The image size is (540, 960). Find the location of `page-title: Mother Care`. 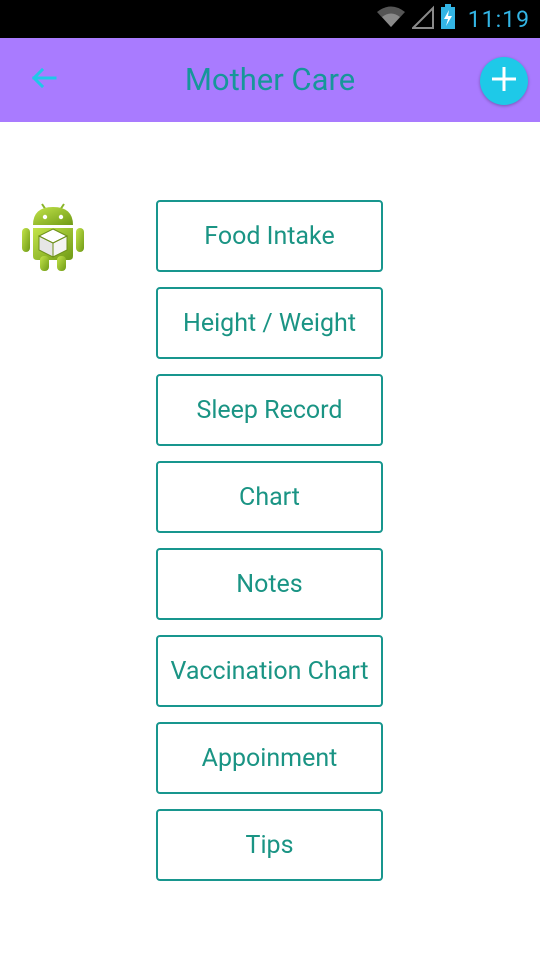

page-title: Mother Care is located at coordinates (270, 79).